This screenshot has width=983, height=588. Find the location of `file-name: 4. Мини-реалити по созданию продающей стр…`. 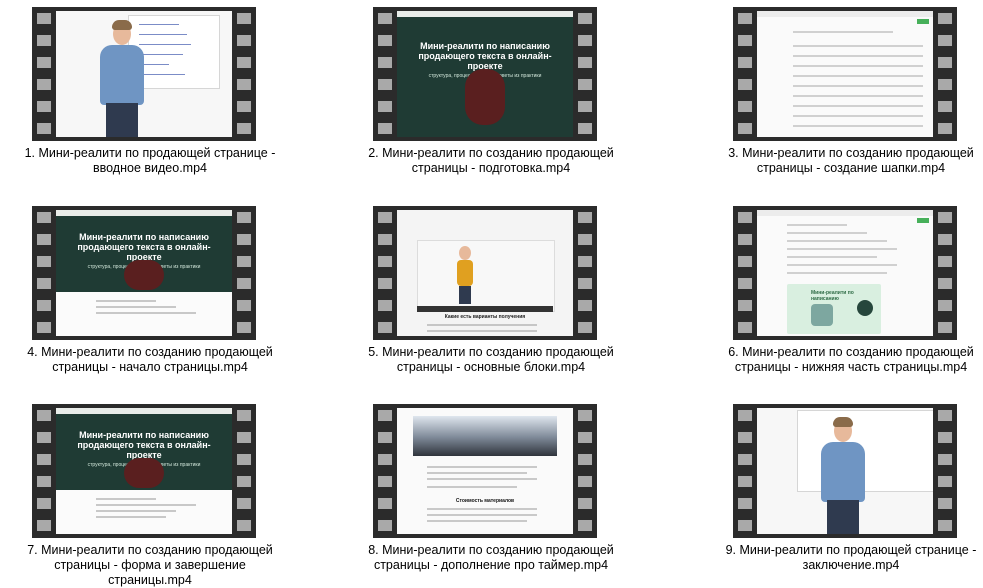

file-name: 4. Мини-реалити по созданию продающей стр… is located at coordinates (150, 359).